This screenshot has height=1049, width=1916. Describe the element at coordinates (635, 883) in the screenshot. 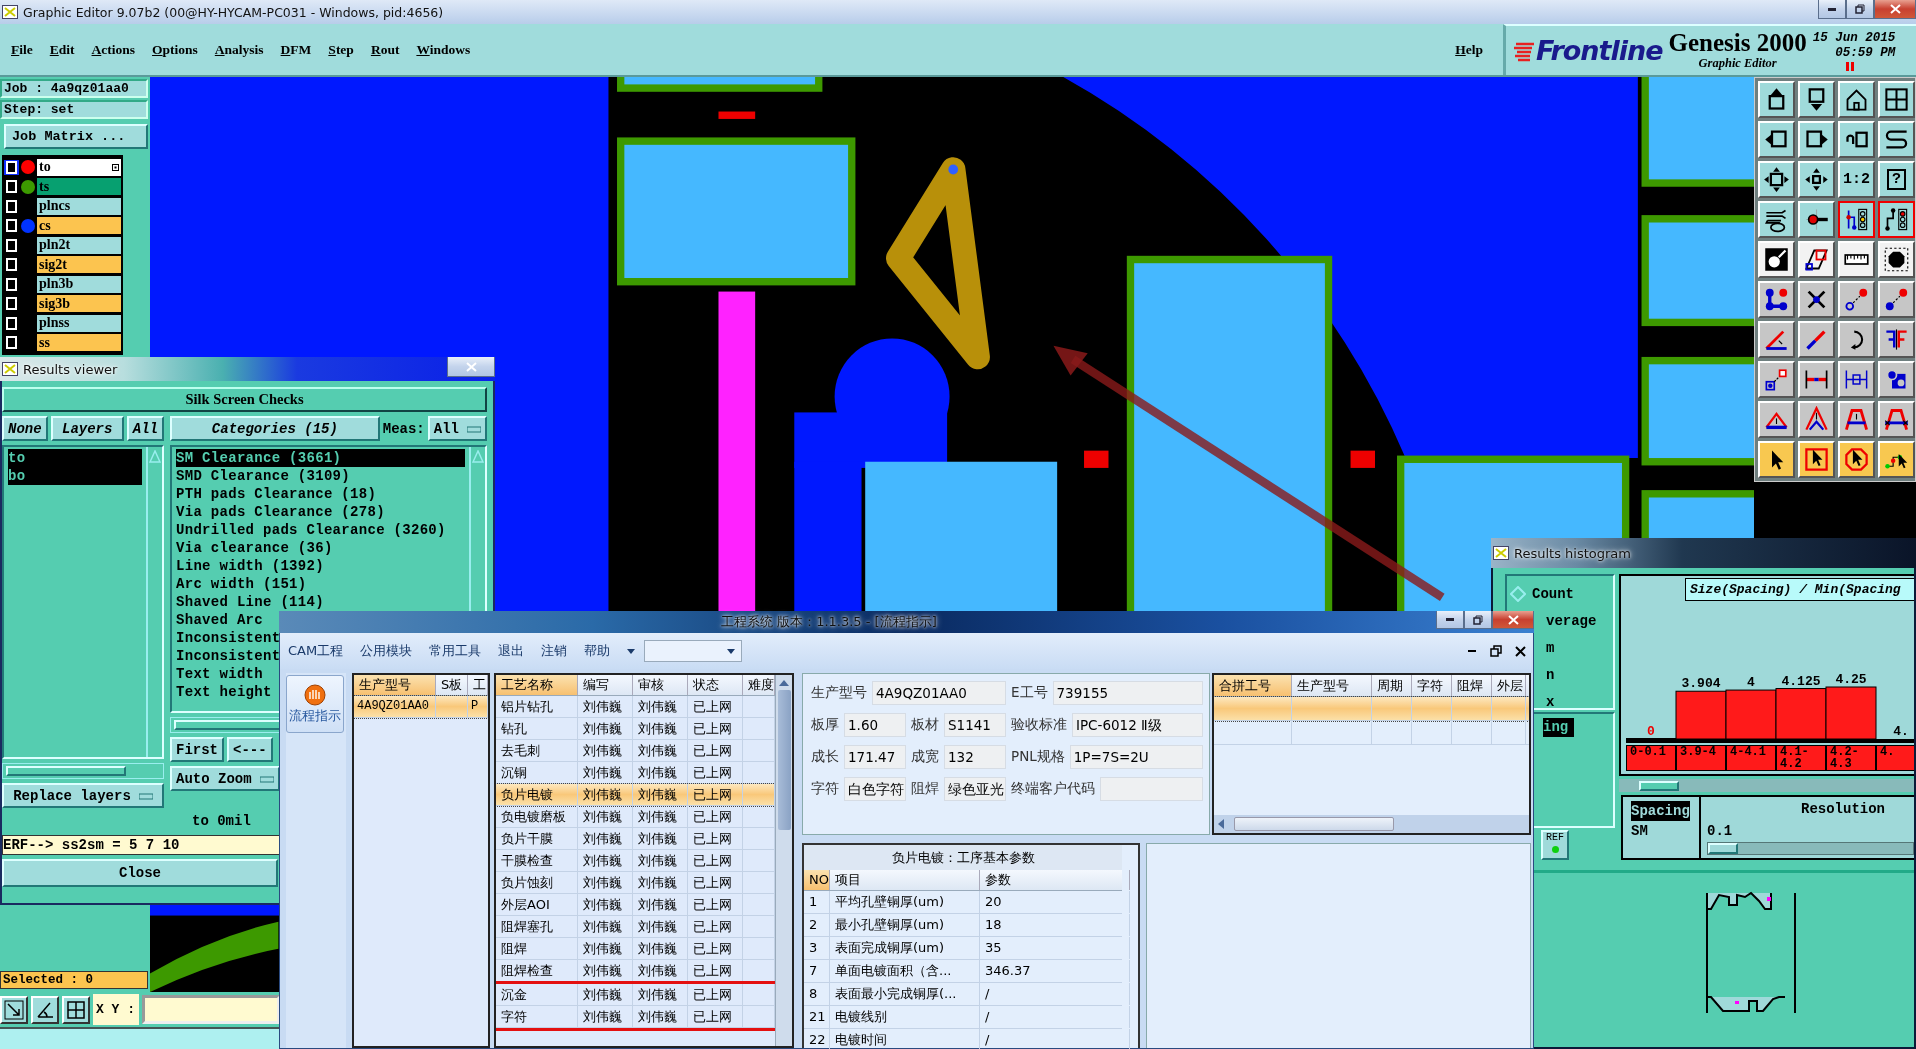

I see `table-row: 负片蚀刻 刘伟巍 刘伟巍 已上网` at that location.